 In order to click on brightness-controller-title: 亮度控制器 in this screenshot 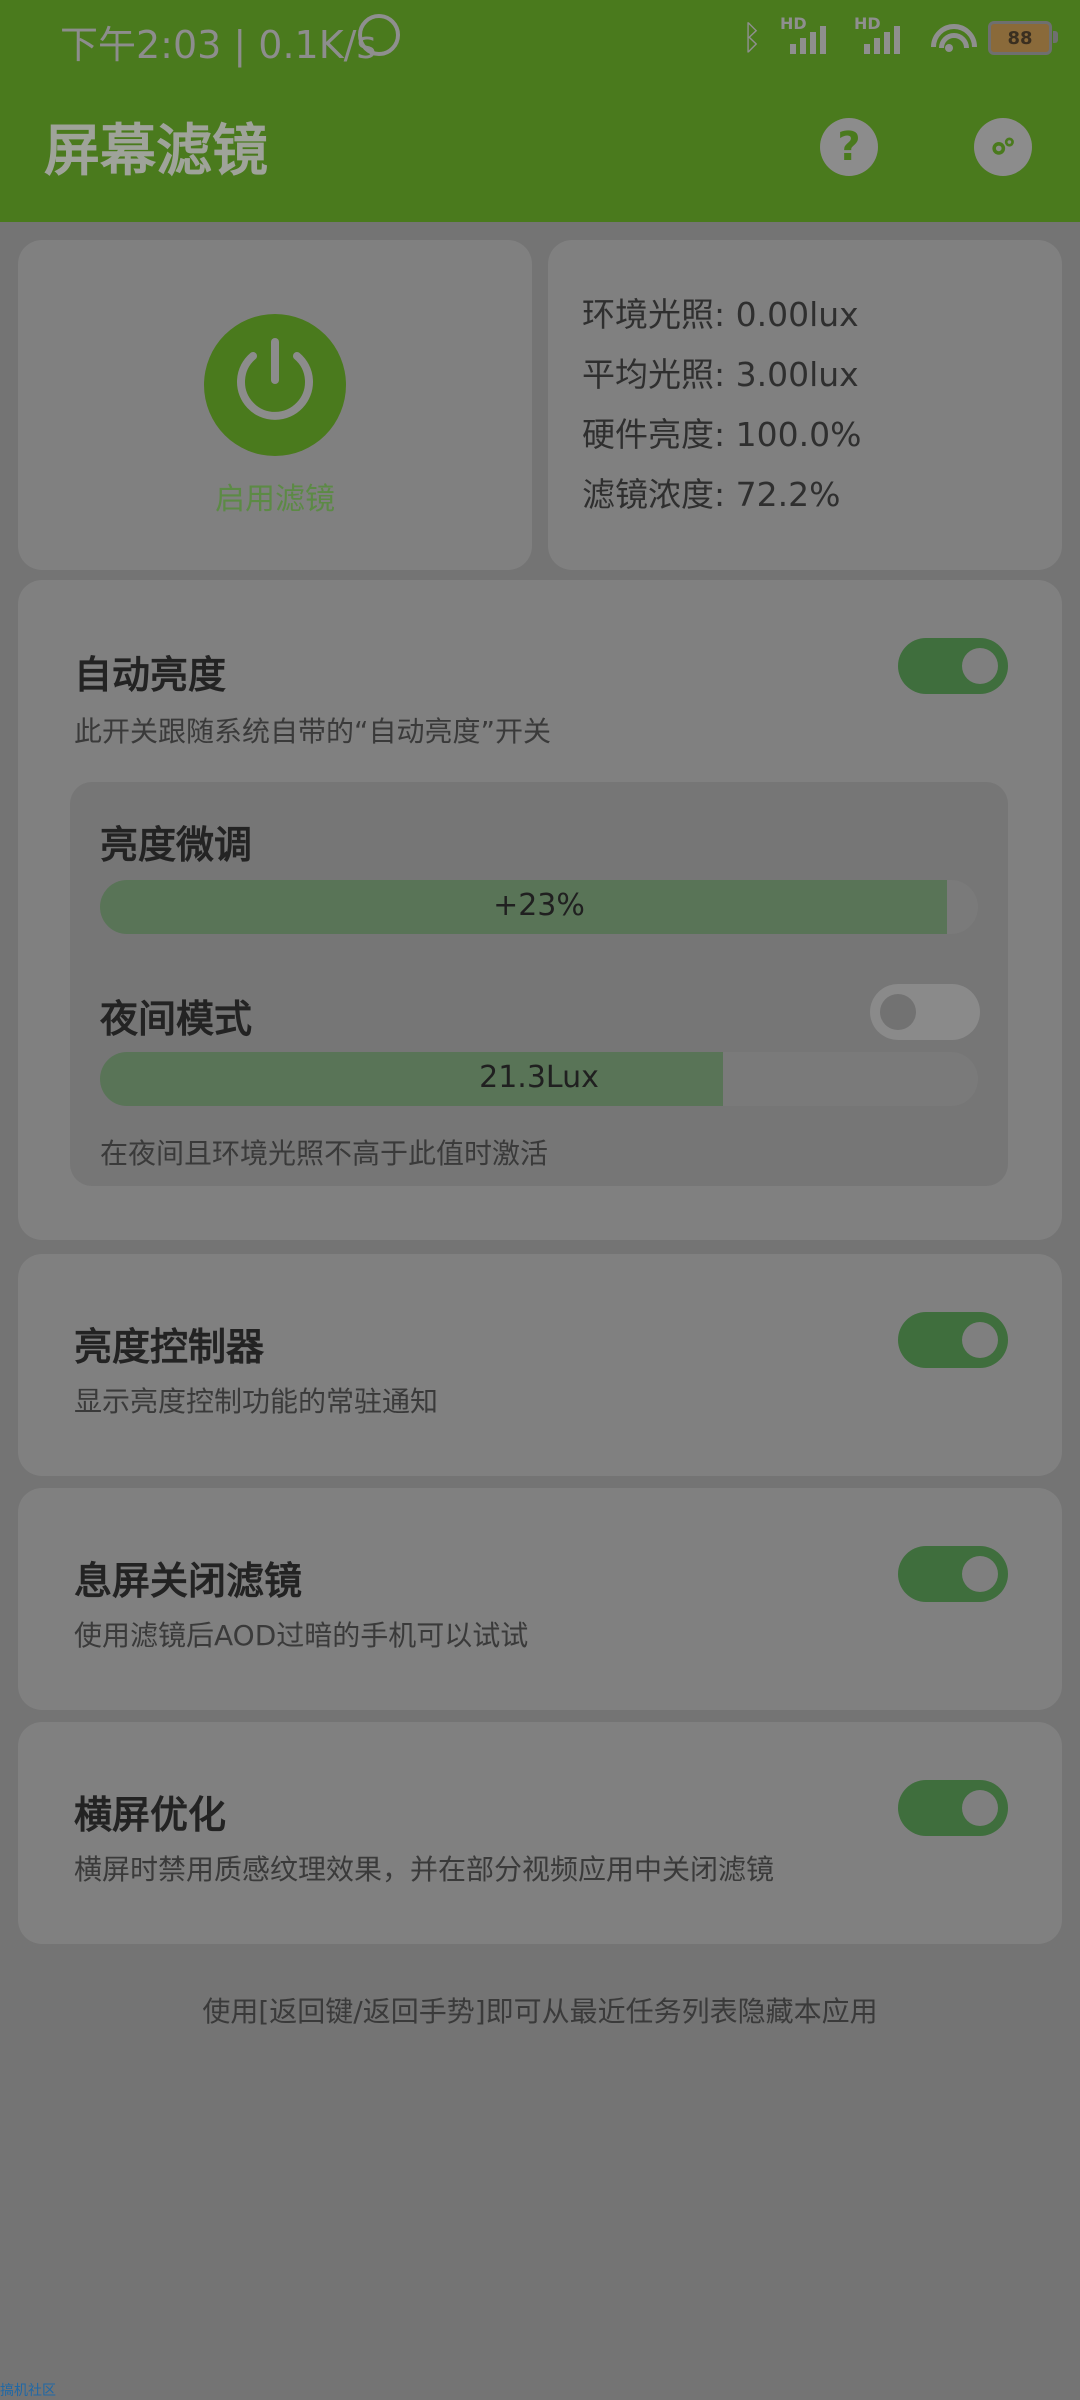, I will do `click(169, 1347)`.